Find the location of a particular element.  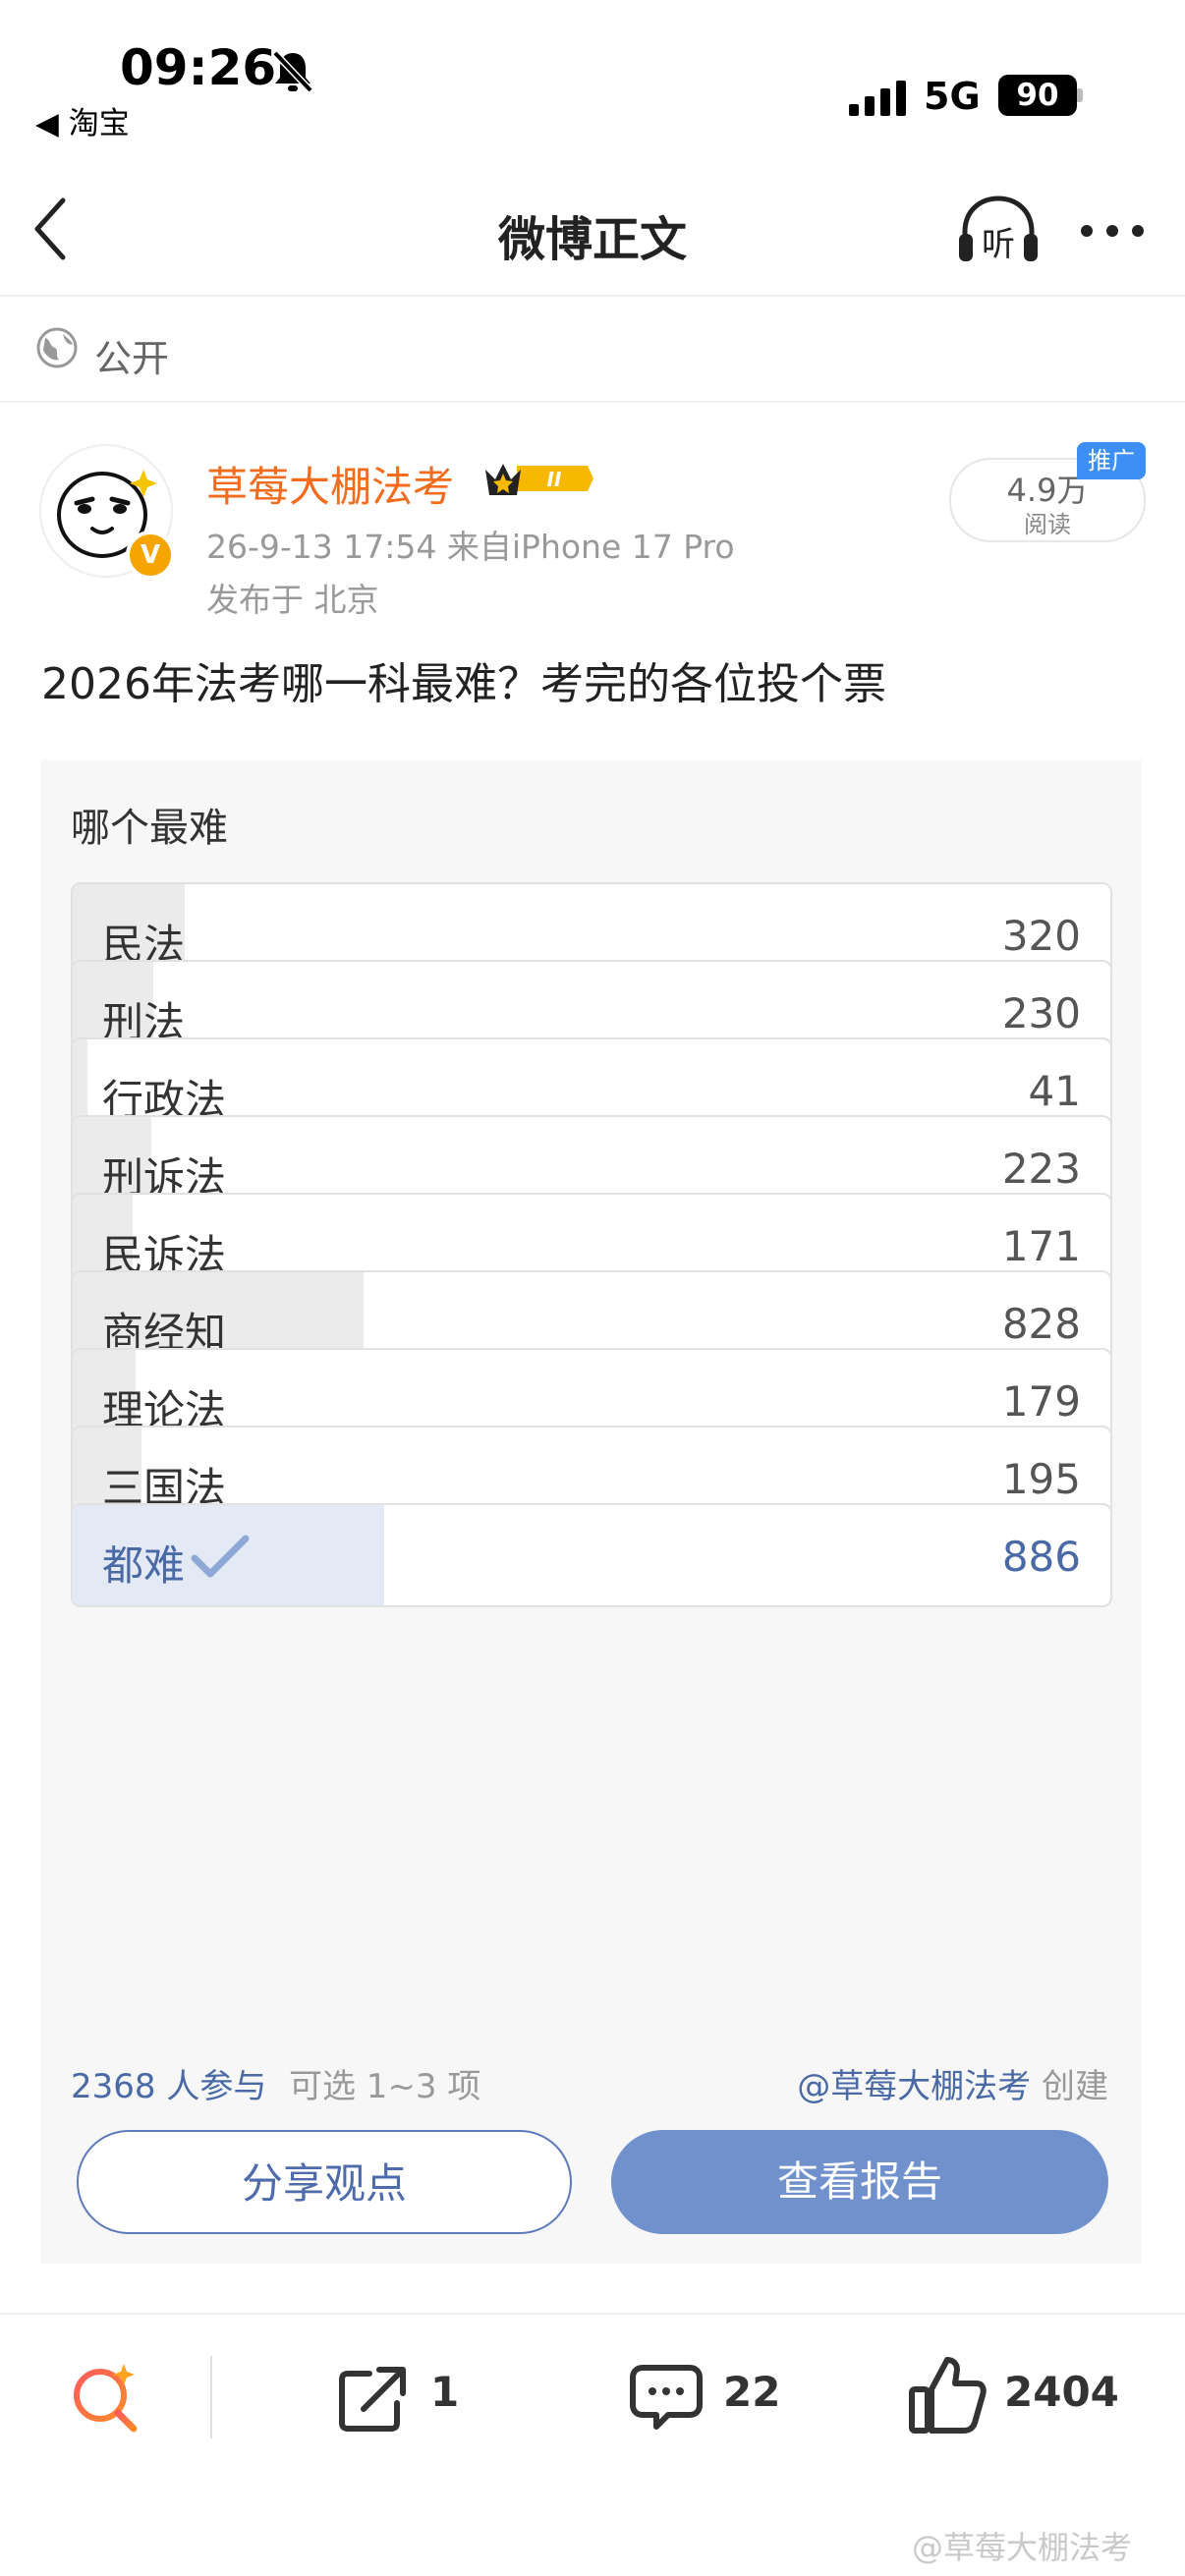

section-divider is located at coordinates (592, 402).